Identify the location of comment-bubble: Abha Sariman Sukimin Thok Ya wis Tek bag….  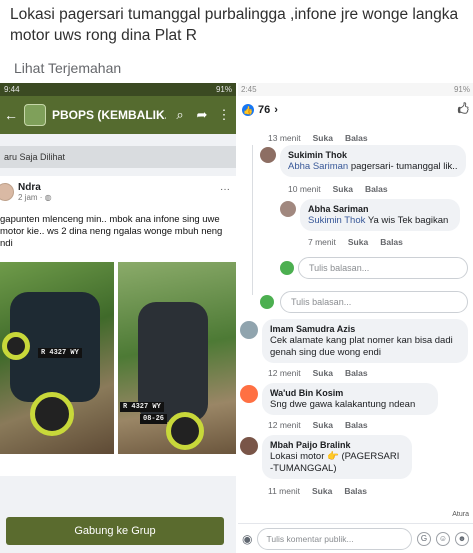
(380, 215).